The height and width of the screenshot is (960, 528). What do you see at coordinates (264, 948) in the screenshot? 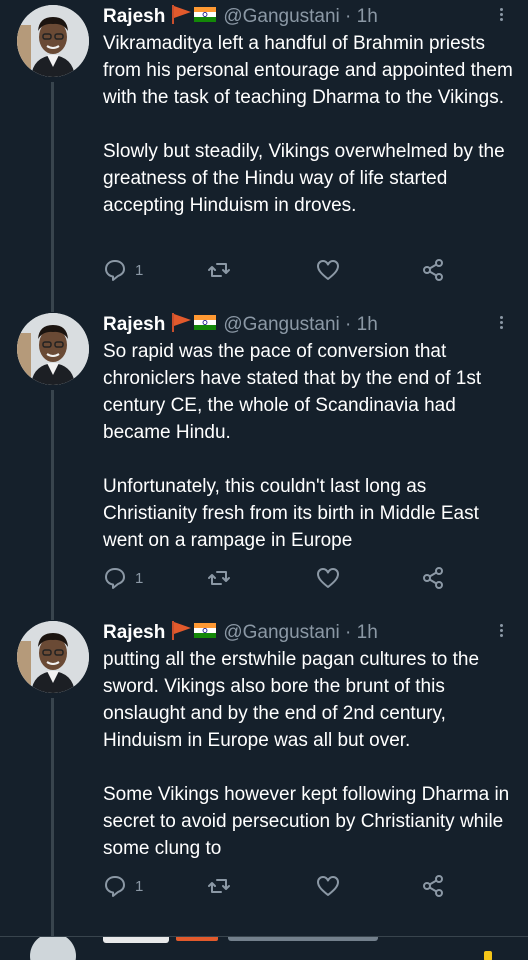
I see `next-tweet-partial` at bounding box center [264, 948].